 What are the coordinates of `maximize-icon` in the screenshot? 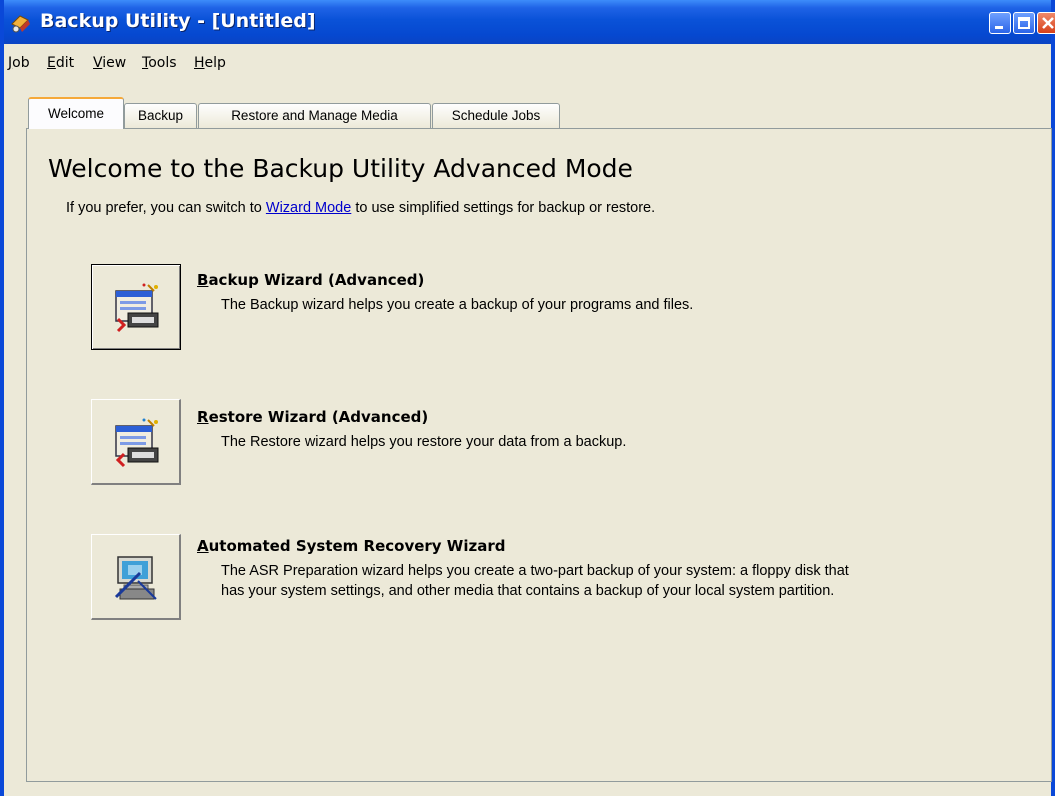 It's located at (1024, 23).